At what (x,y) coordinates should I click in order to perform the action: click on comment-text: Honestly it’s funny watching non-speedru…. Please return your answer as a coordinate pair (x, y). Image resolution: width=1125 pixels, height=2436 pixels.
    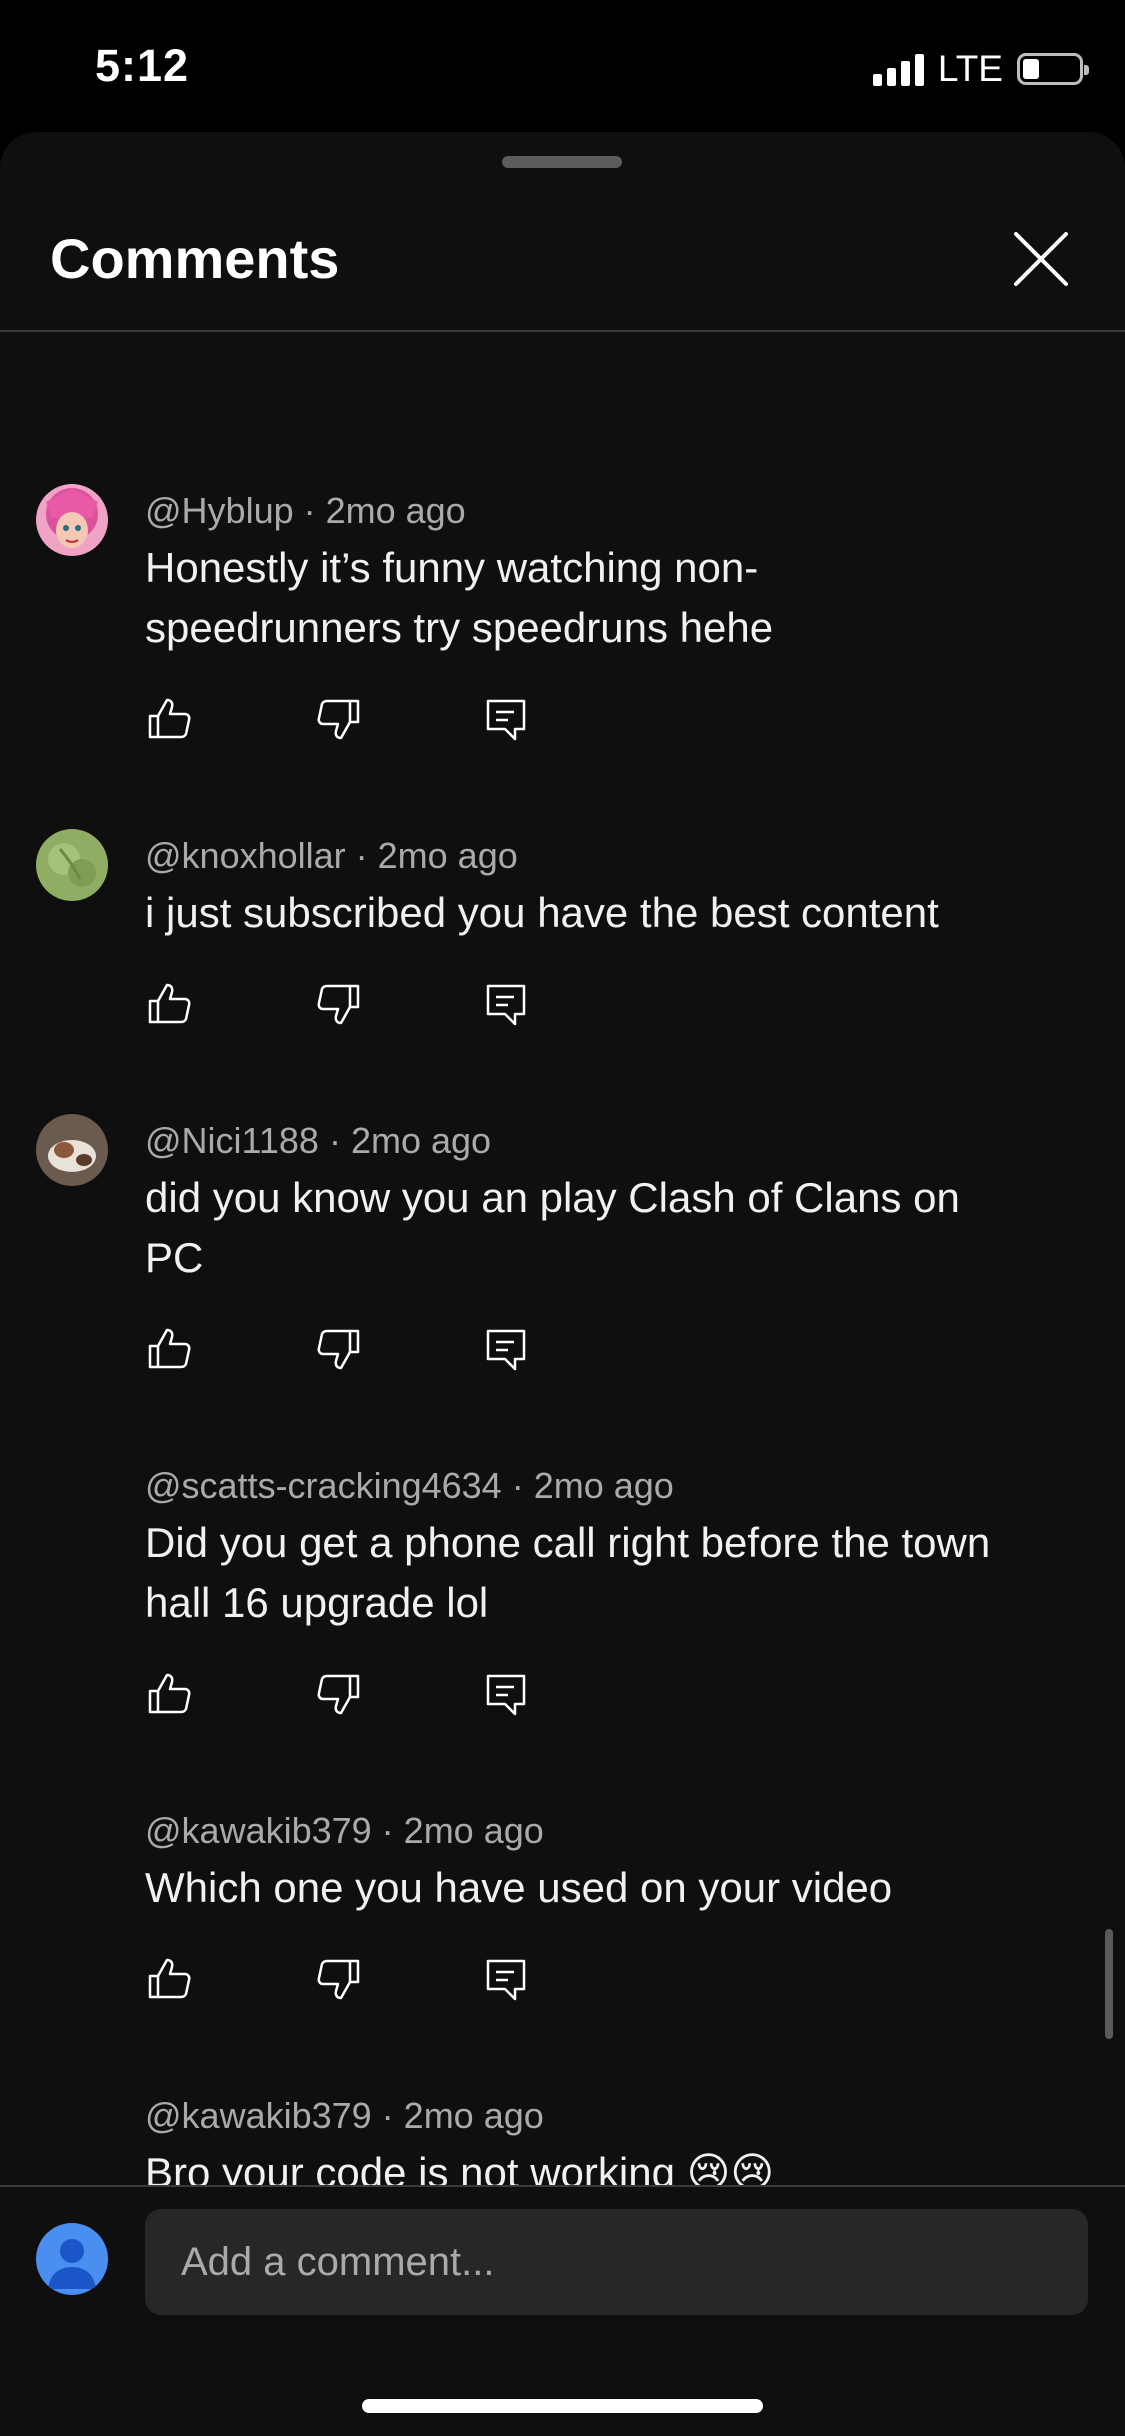
    Looking at the image, I should click on (459, 597).